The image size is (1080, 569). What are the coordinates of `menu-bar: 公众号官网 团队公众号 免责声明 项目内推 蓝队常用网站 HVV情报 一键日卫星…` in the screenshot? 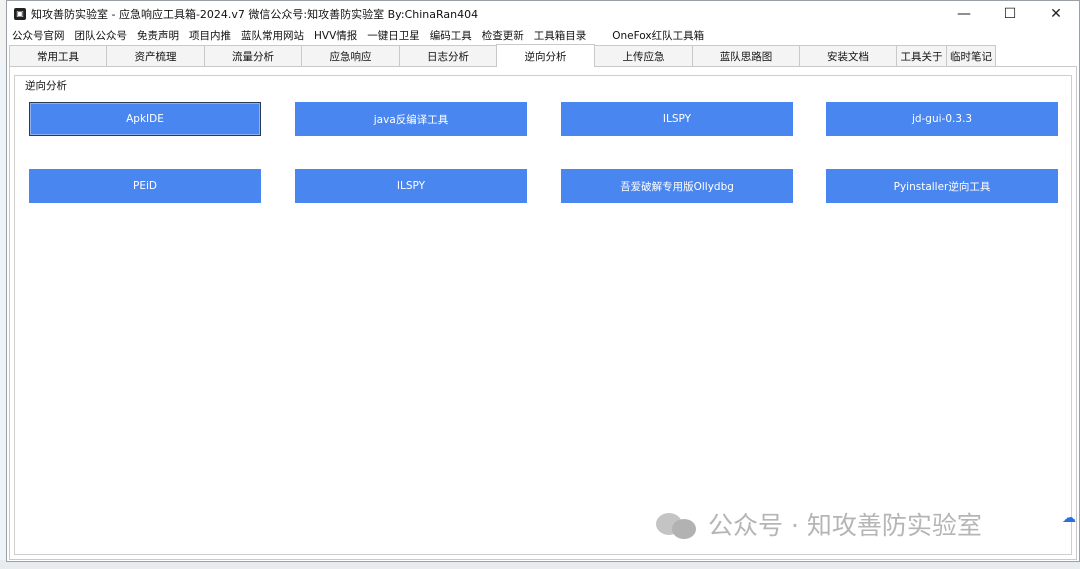 It's located at (543, 35).